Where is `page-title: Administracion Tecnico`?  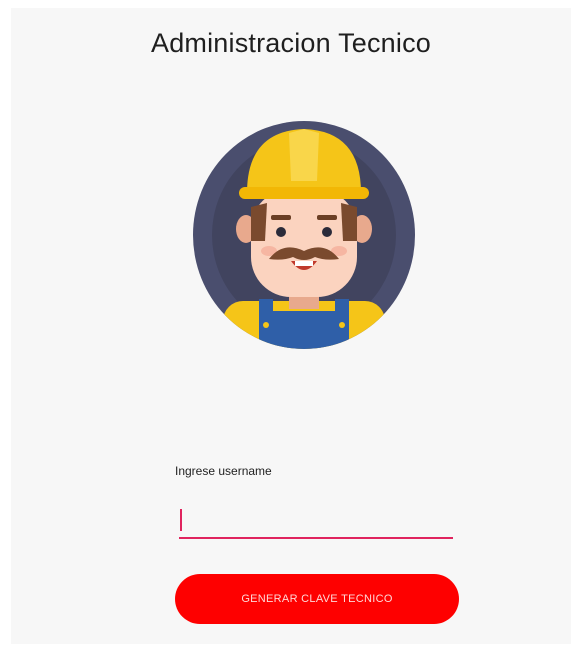 page-title: Administracion Tecnico is located at coordinates (291, 43).